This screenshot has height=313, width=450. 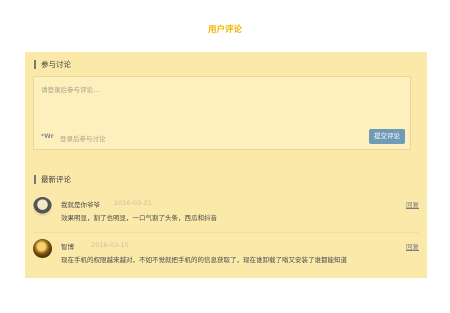 What do you see at coordinates (222, 138) in the screenshot?
I see `comment-form-footer: *Wr 登录后参与讨论 提交评论` at bounding box center [222, 138].